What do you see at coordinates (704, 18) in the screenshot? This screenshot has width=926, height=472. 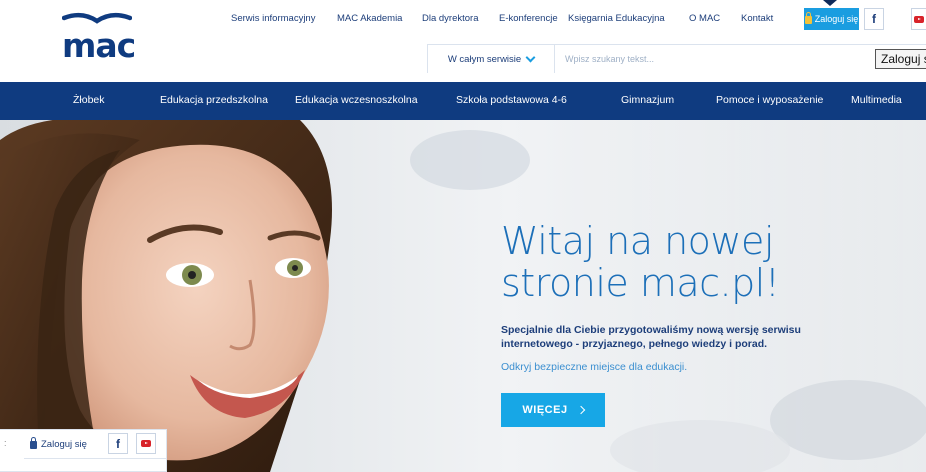 I see `topnav-o-mac: O MAC` at bounding box center [704, 18].